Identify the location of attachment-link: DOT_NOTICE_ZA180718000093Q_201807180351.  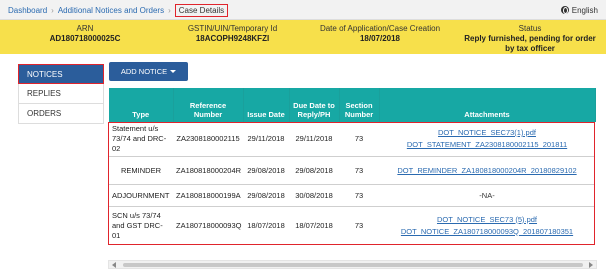
(487, 232).